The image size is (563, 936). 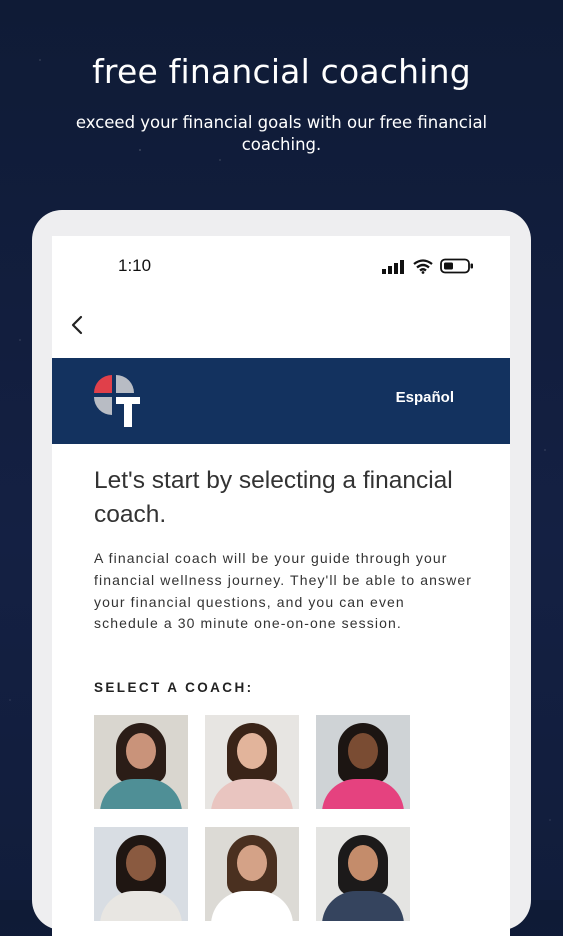 I want to click on signal-icon, so click(x=394, y=268).